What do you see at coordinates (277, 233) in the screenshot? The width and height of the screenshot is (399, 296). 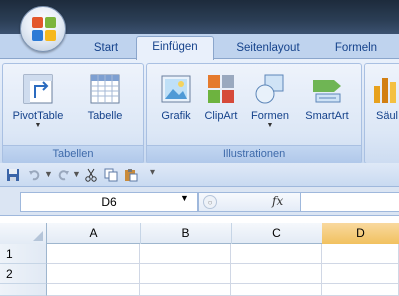 I see `column-header-c: C` at bounding box center [277, 233].